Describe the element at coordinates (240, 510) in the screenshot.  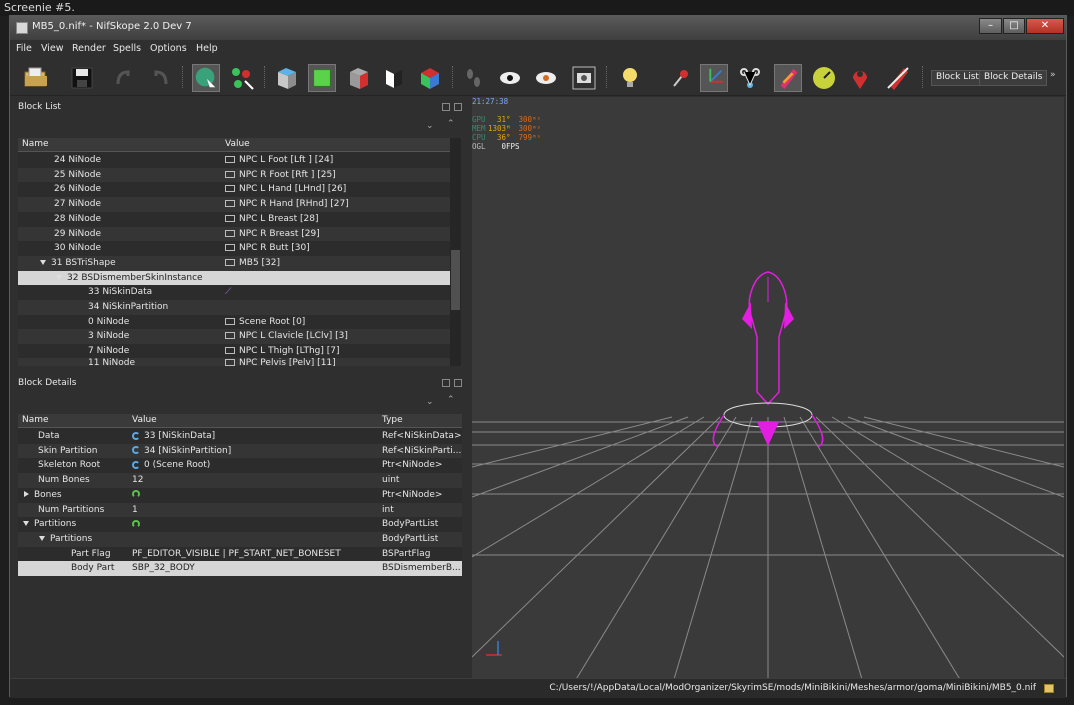
I see `detail-row: Num Partitions 1 int` at that location.